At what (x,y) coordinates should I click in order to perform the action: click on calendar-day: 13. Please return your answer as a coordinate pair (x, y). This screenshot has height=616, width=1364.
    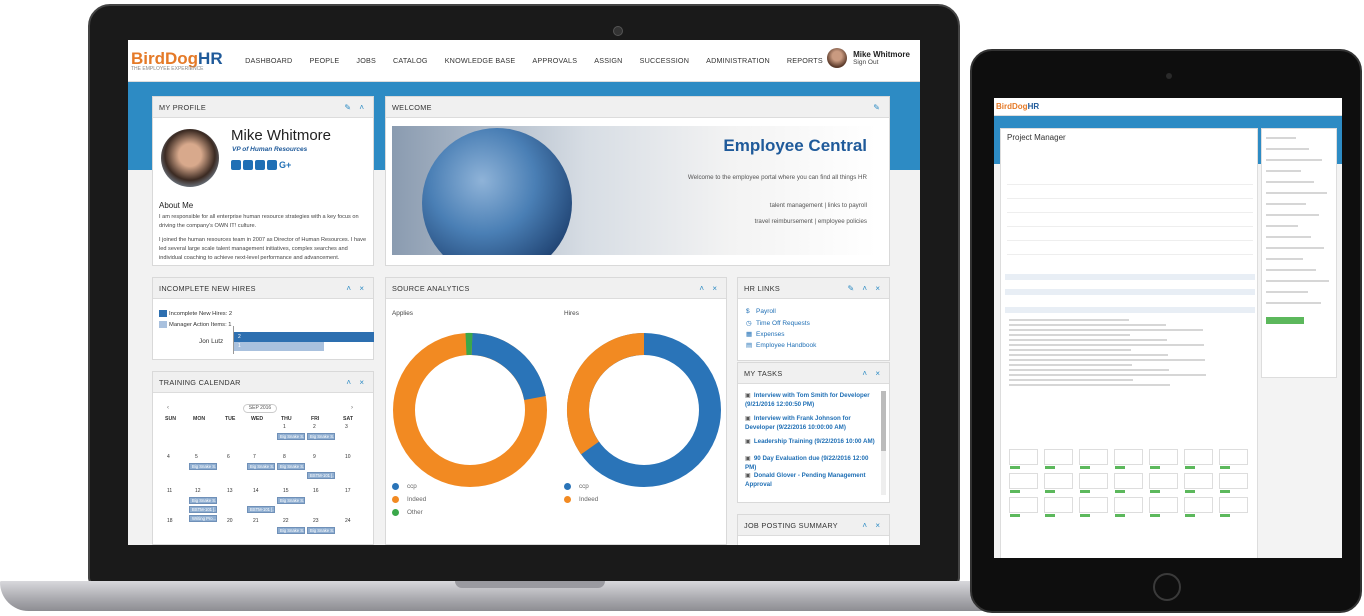
    Looking at the image, I should click on (230, 491).